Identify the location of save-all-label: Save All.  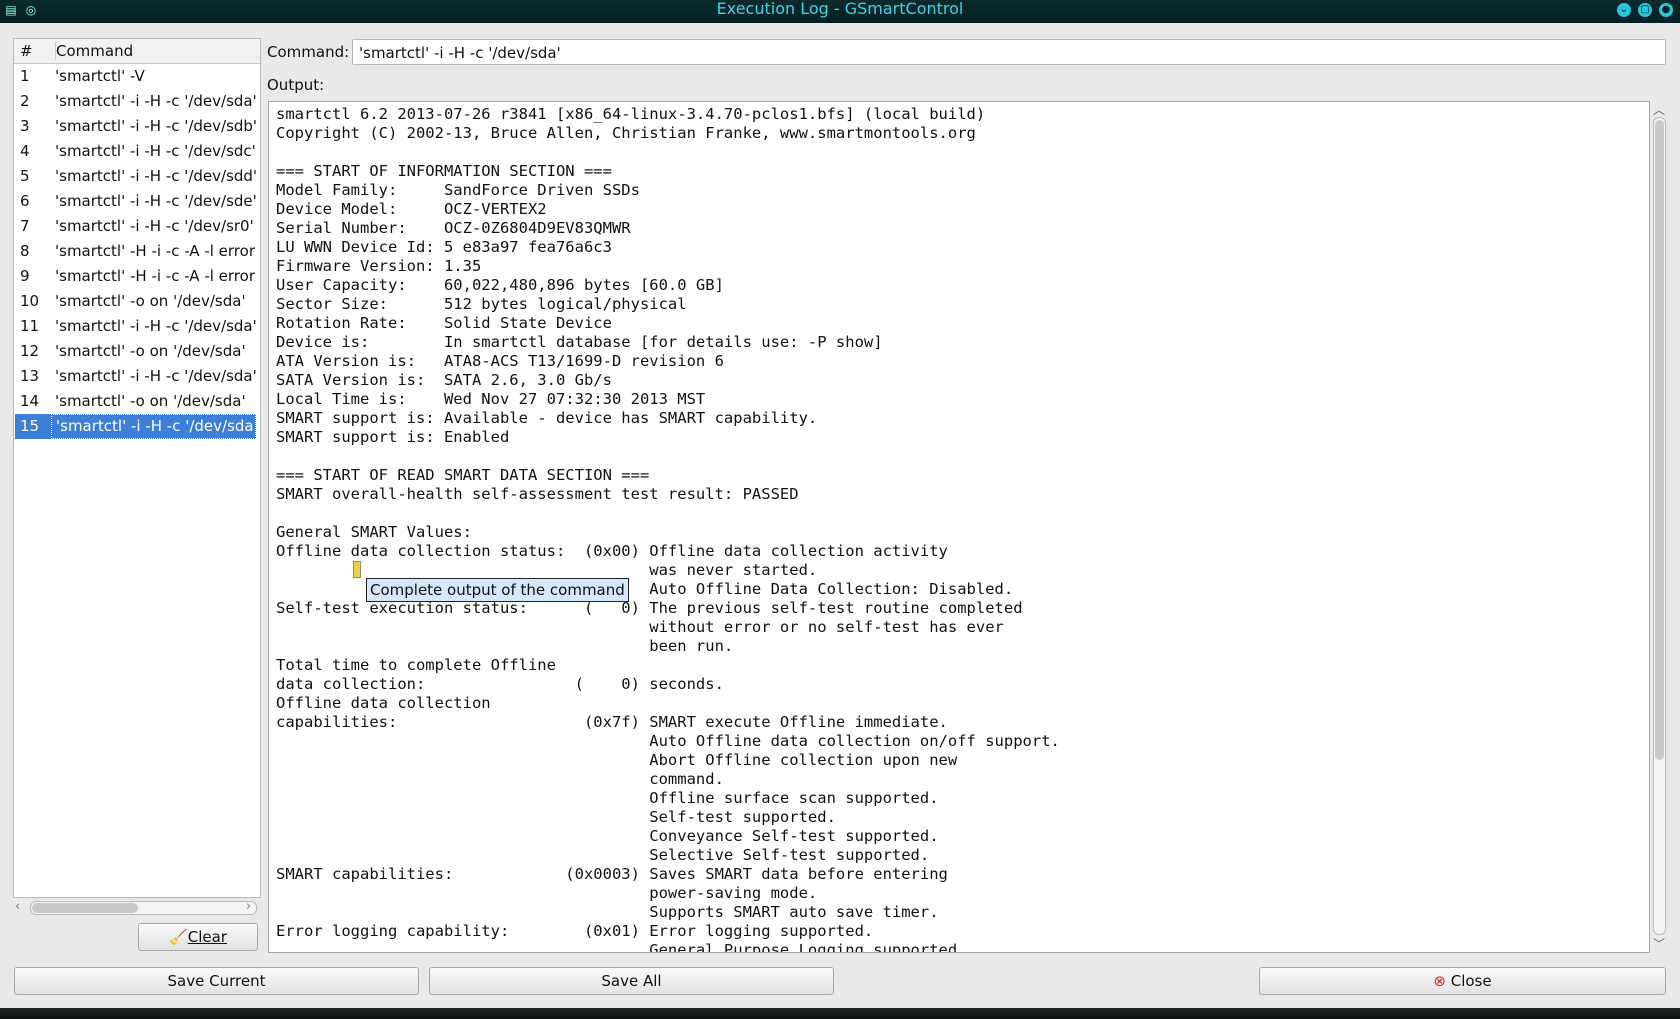
(631, 981).